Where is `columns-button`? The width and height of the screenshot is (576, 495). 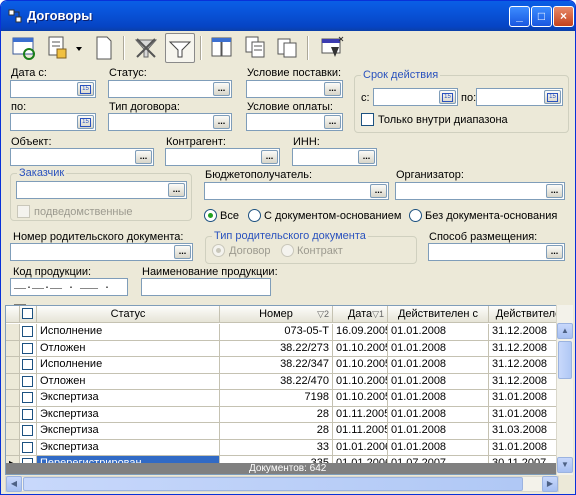
columns-button is located at coordinates (222, 48).